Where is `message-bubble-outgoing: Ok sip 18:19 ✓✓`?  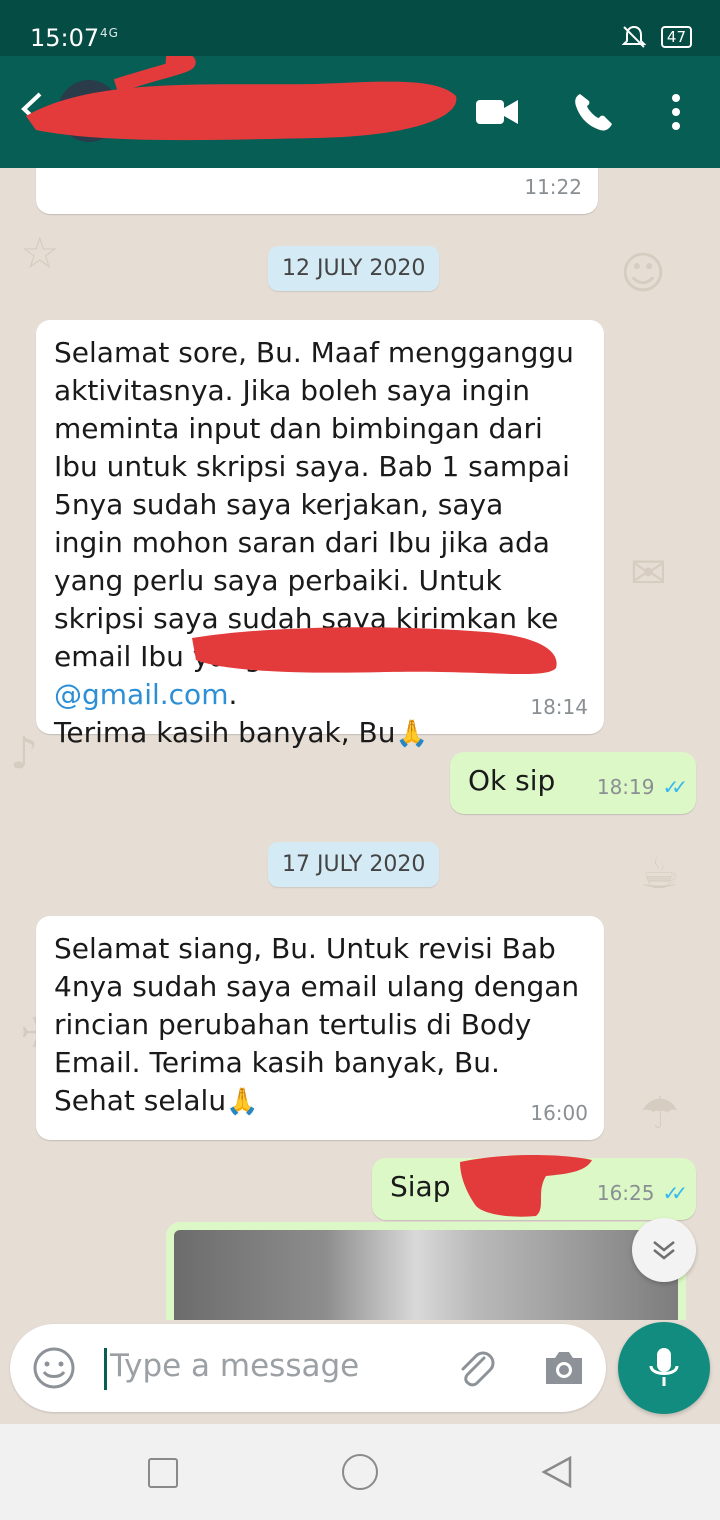
message-bubble-outgoing: Ok sip 18:19 ✓✓ is located at coordinates (573, 783).